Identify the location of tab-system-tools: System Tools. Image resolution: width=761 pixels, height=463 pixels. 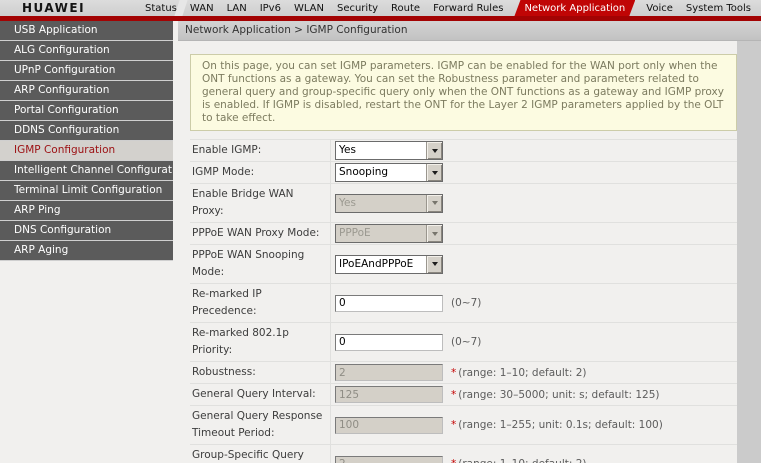
(718, 8).